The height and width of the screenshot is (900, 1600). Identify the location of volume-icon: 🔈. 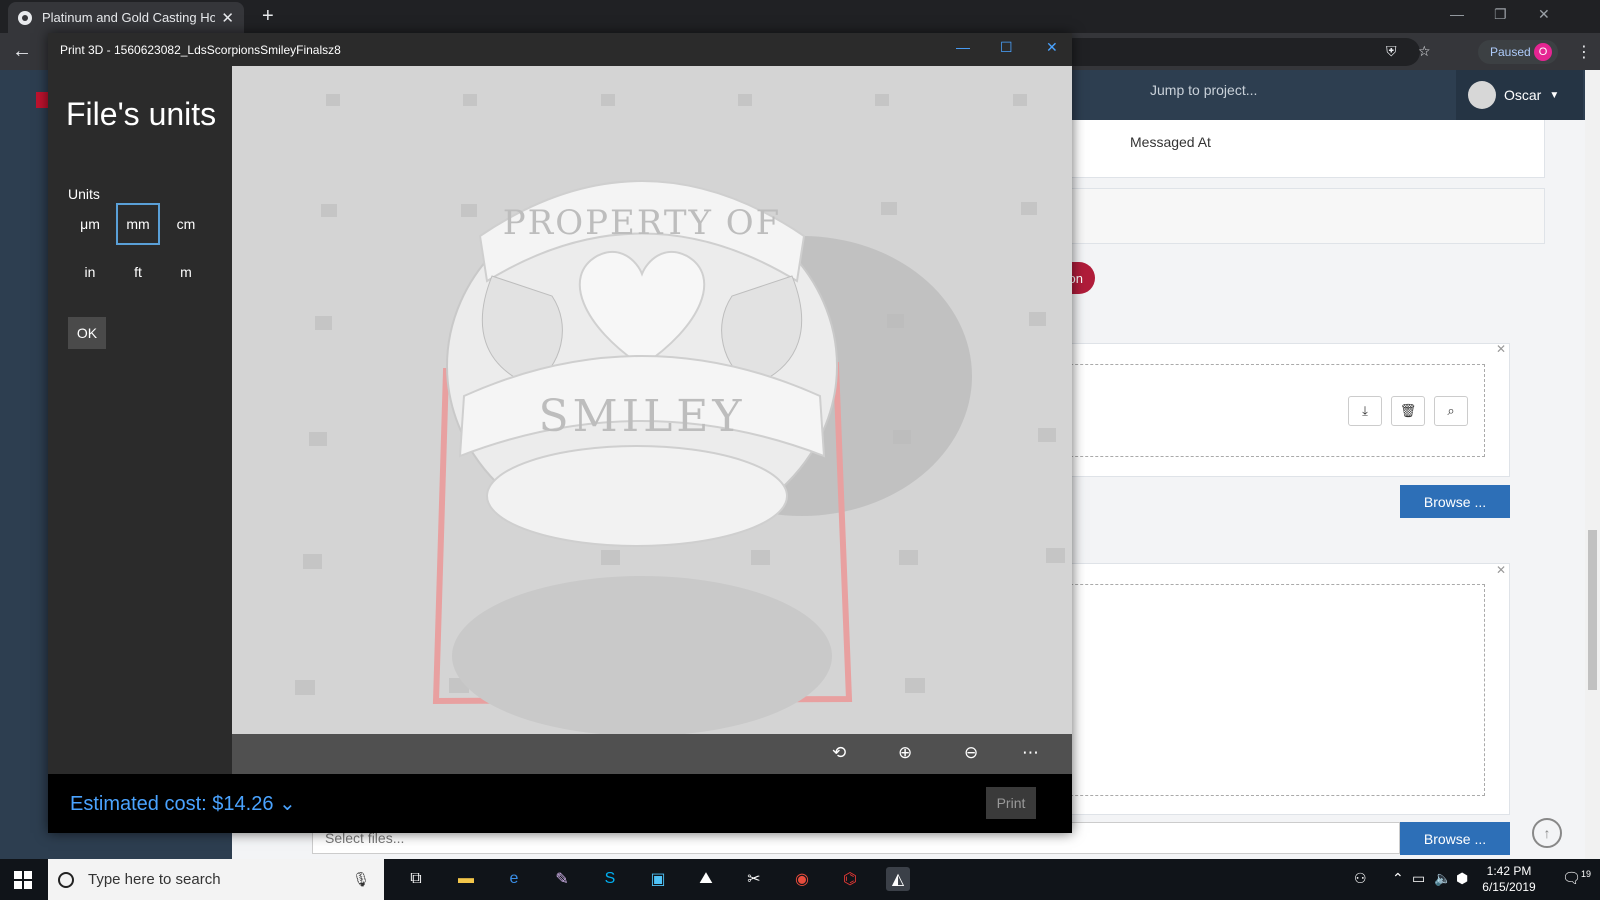
(1442, 878).